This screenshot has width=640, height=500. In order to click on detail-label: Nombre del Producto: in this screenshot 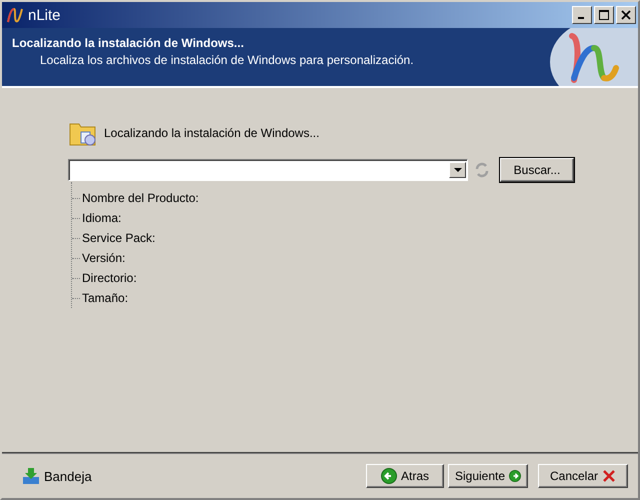, I will do `click(140, 198)`.